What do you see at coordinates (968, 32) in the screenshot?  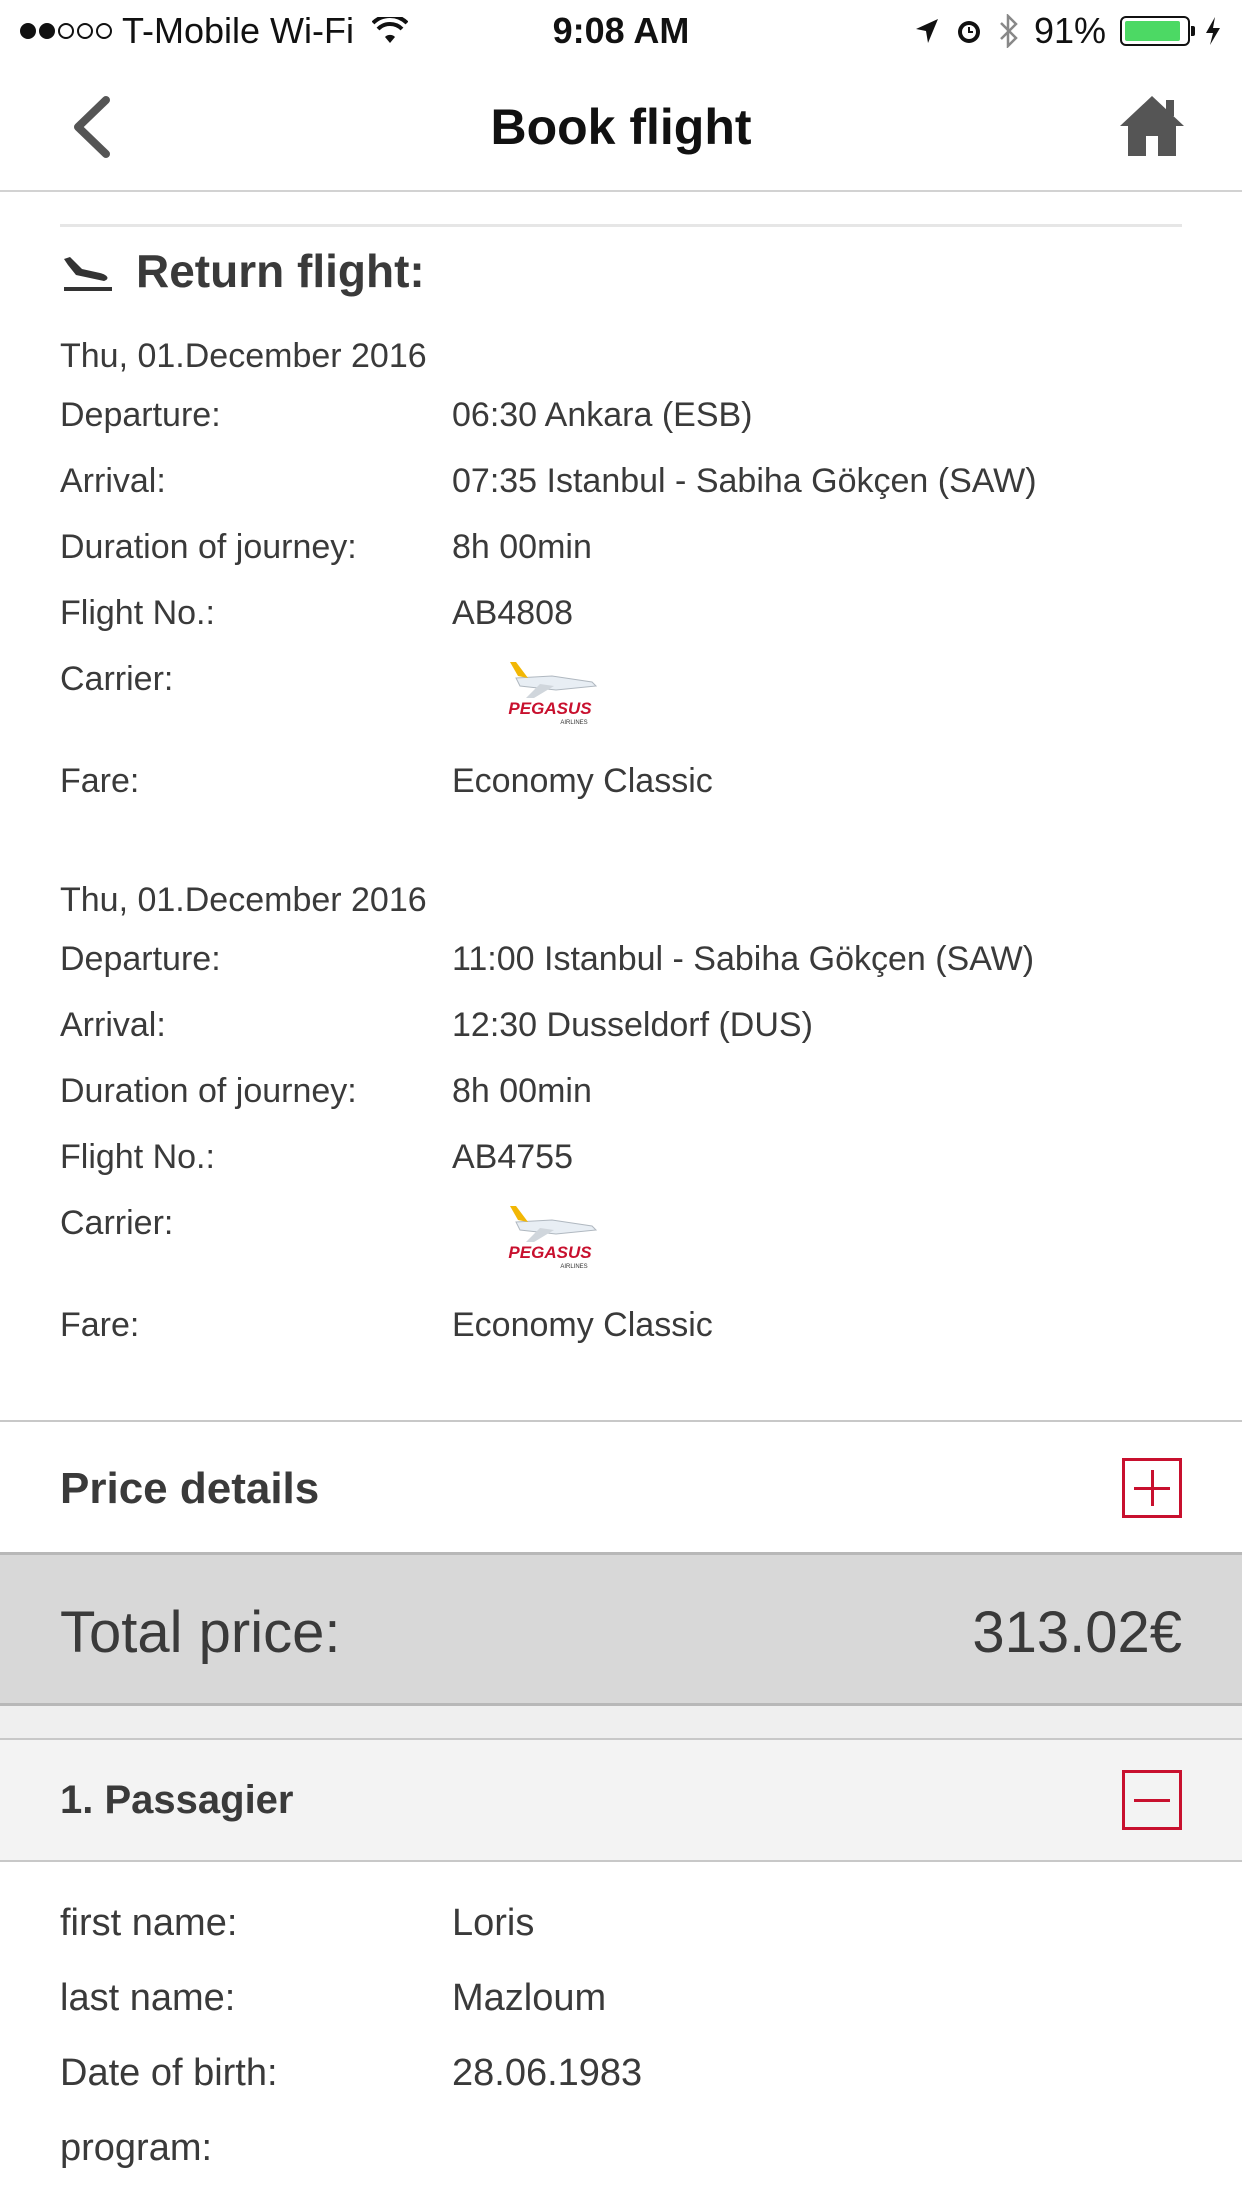 I see `alarm-icon` at bounding box center [968, 32].